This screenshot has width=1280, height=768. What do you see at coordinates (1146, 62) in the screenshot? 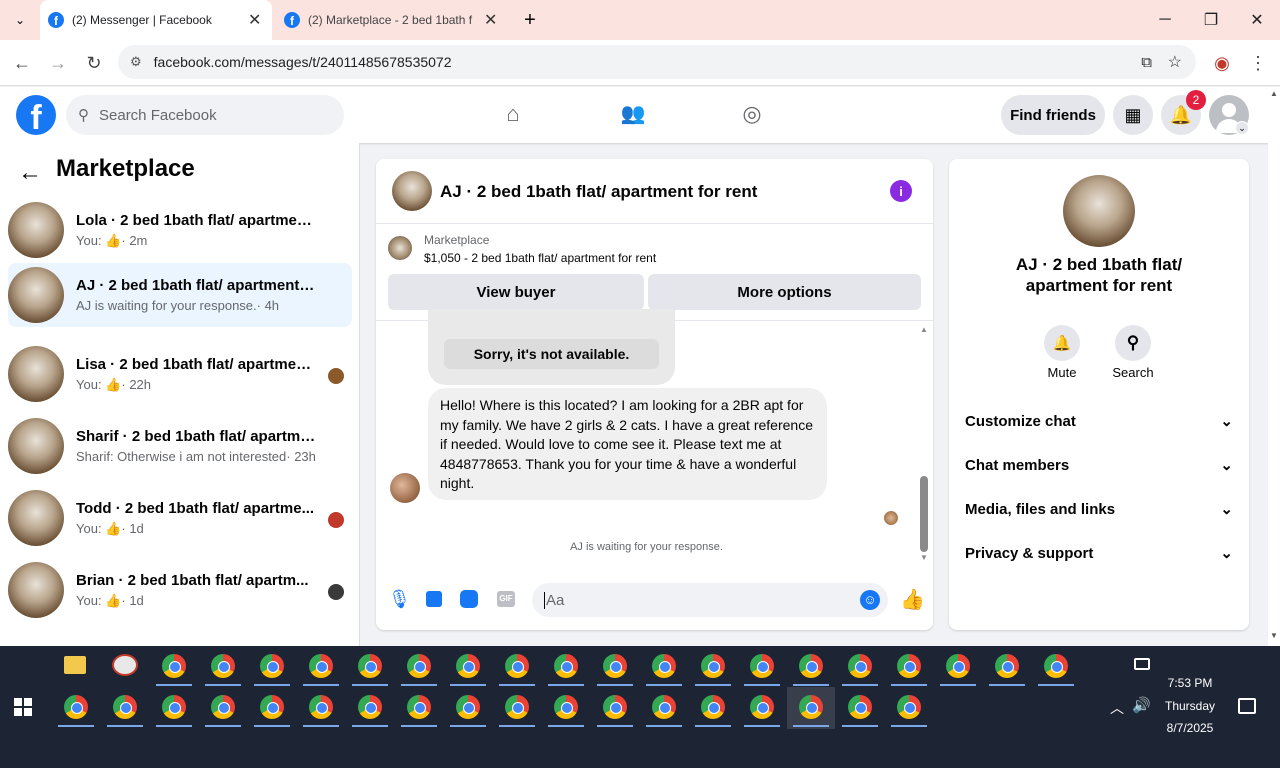
I see `install-app-icon: ⧉` at bounding box center [1146, 62].